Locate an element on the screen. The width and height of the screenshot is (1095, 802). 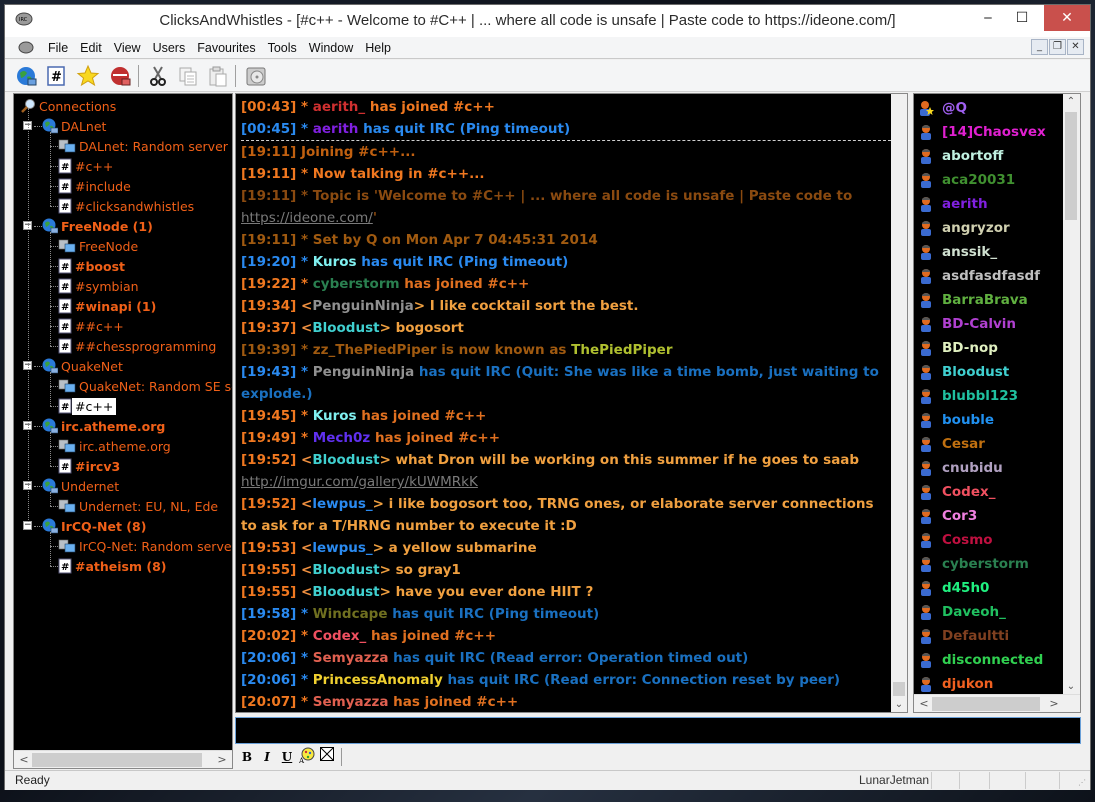
nick-item: [14]Chaosvex is located at coordinates (982, 132).